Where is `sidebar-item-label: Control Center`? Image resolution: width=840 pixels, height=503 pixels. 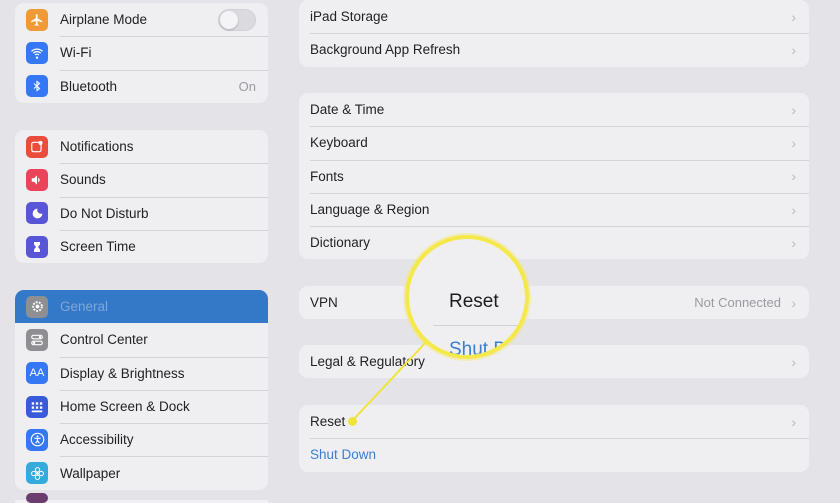
sidebar-item-label: Control Center is located at coordinates (104, 340).